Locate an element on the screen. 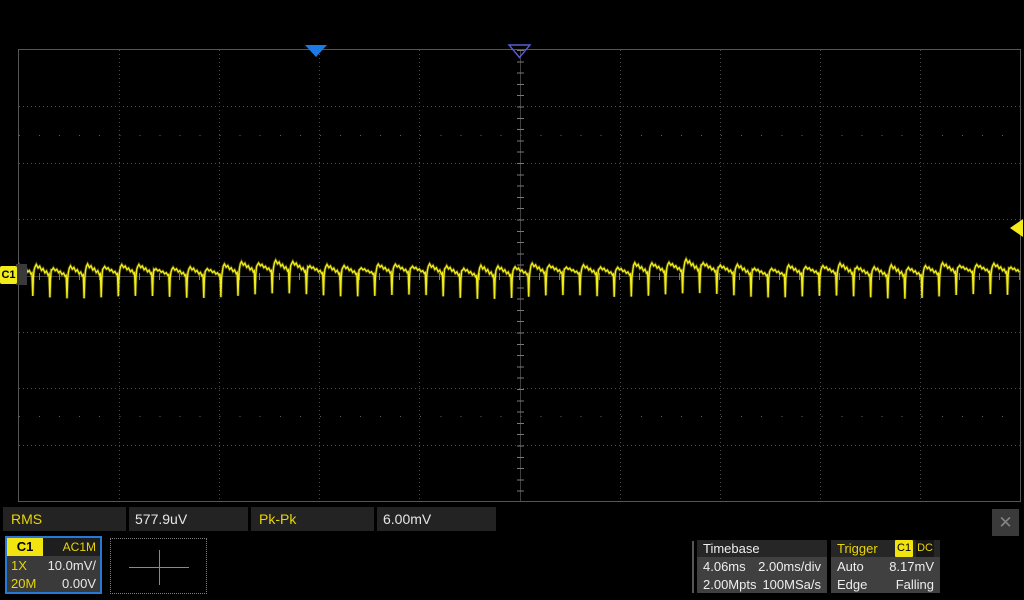 This screenshot has height=600, width=1024. channel1-descriptor-header: C1 AC1M is located at coordinates (53, 547).